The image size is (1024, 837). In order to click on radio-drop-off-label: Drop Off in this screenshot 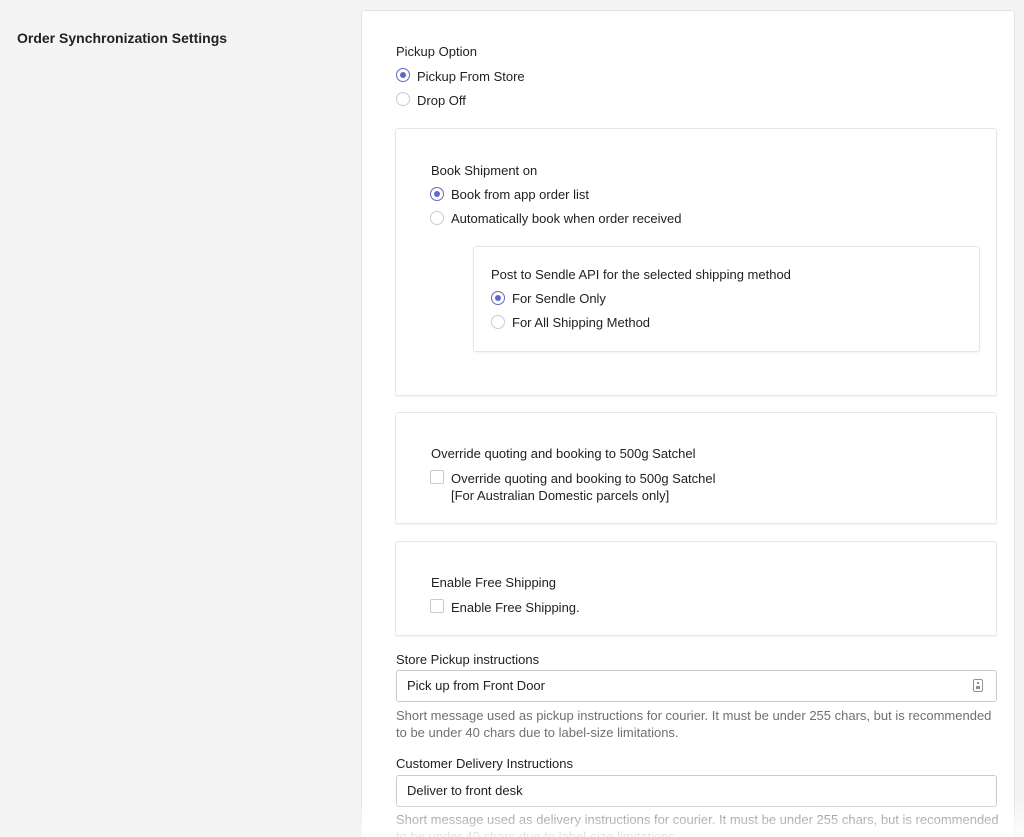, I will do `click(441, 100)`.